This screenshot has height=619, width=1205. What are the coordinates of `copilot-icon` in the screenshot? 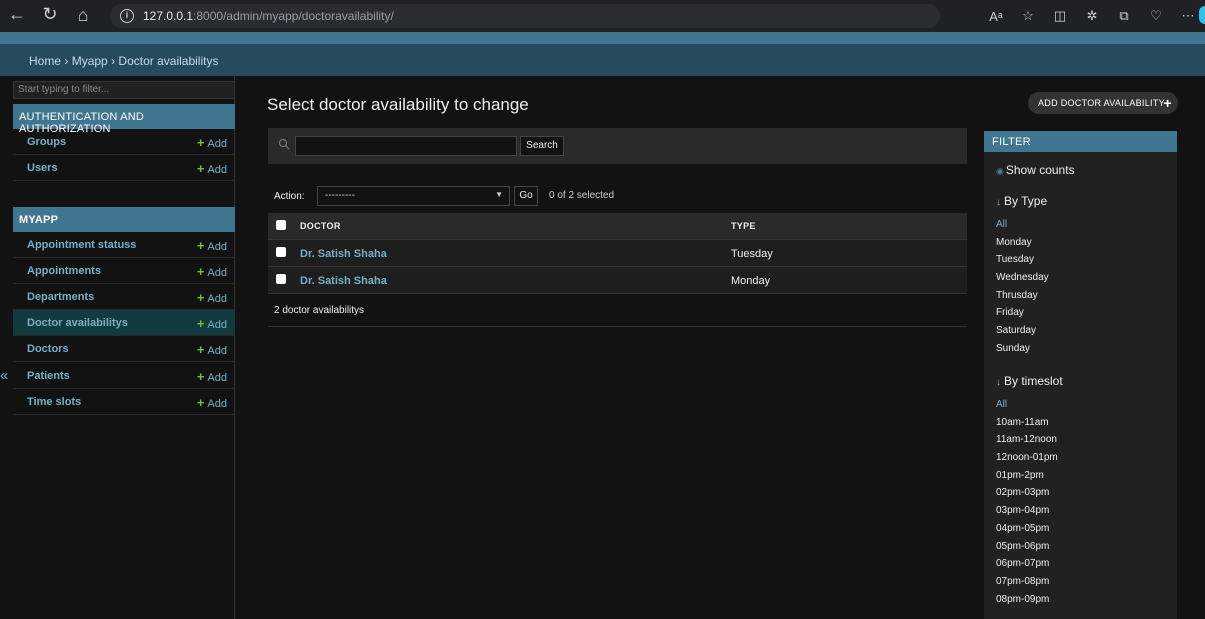 It's located at (1202, 15).